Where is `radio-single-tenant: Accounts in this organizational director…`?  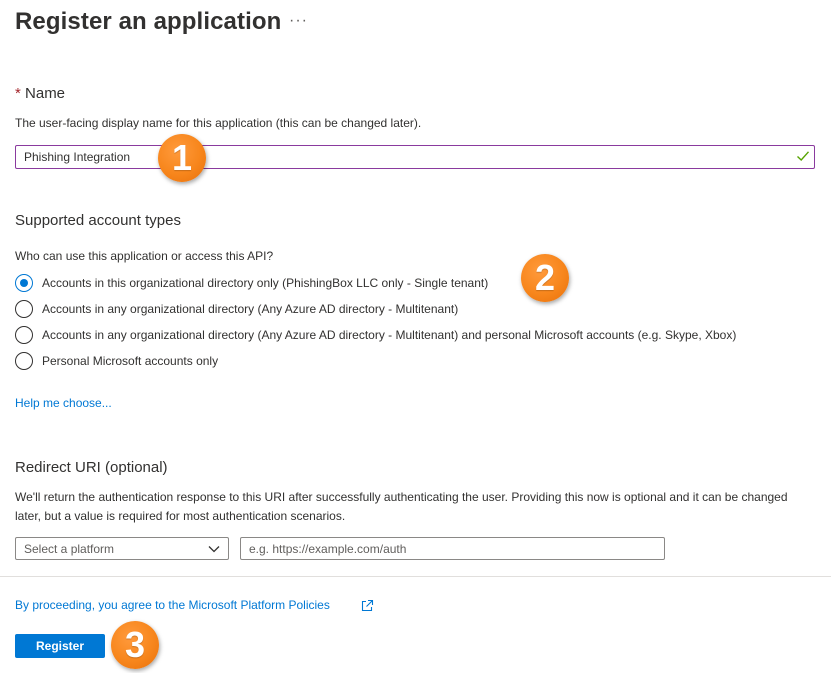
radio-single-tenant: Accounts in this organizational director… is located at coordinates (251, 283).